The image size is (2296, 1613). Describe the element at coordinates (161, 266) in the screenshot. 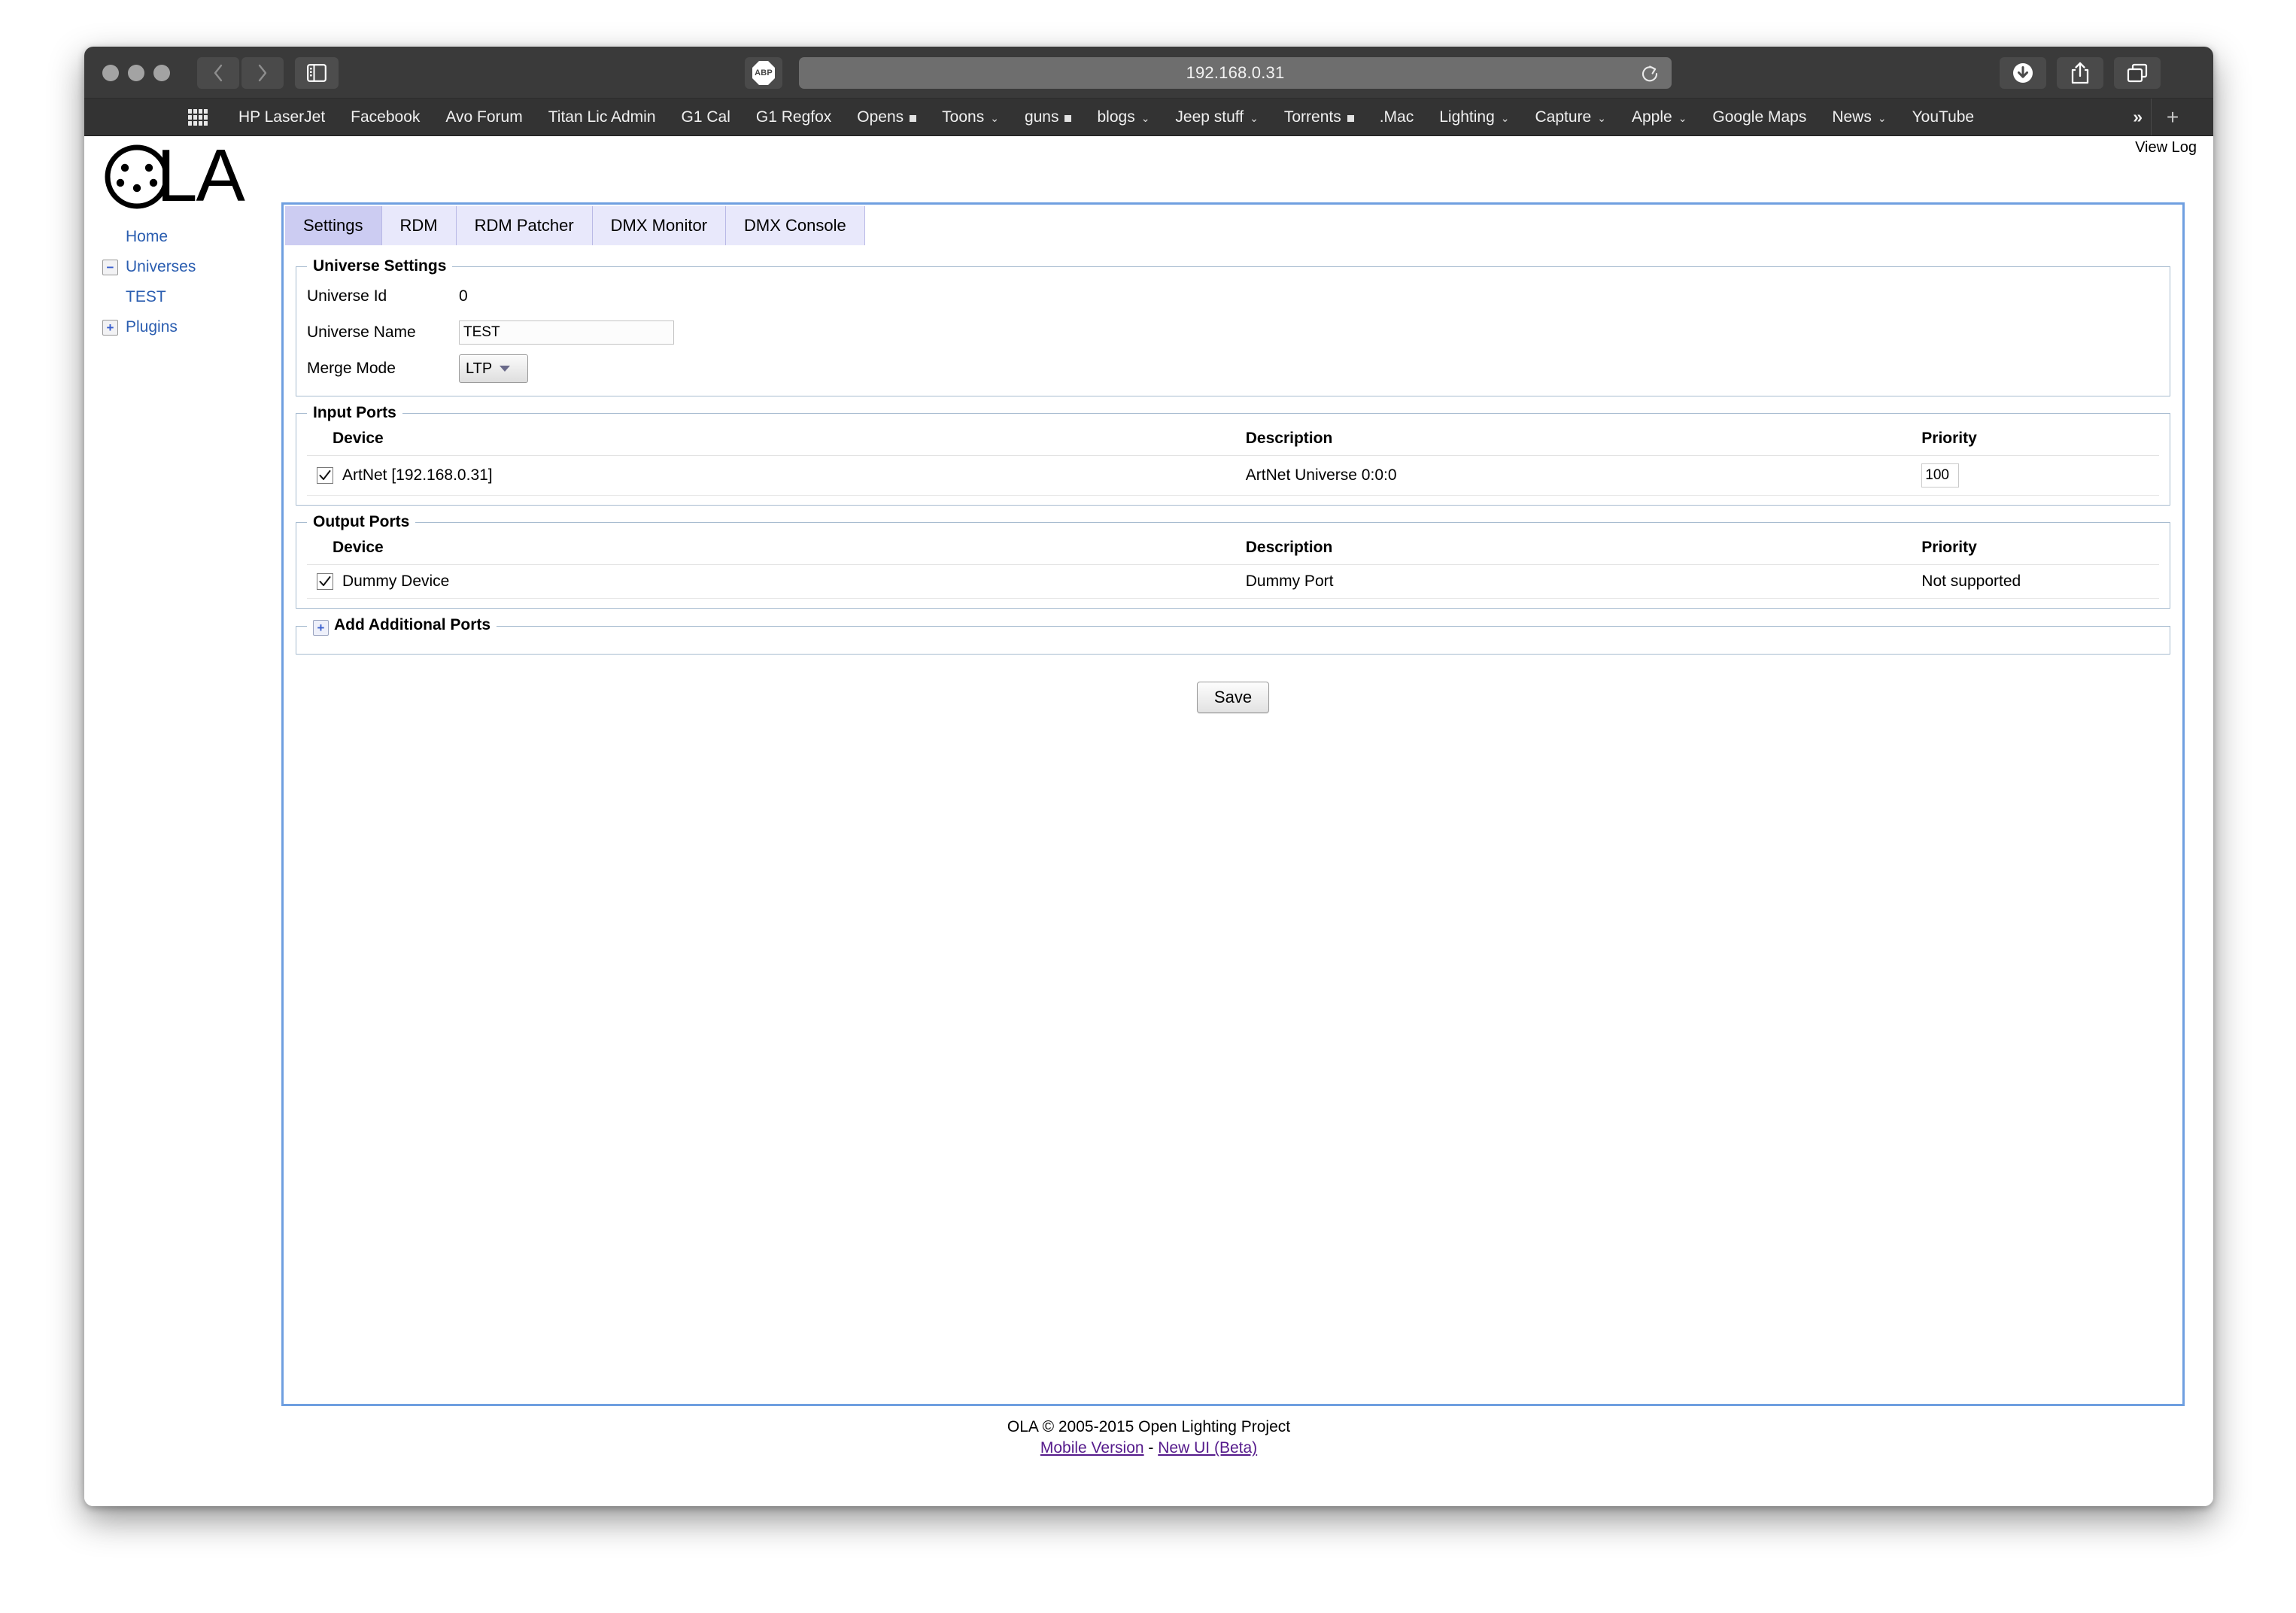

I see `sidebar-item-label: Universes` at that location.